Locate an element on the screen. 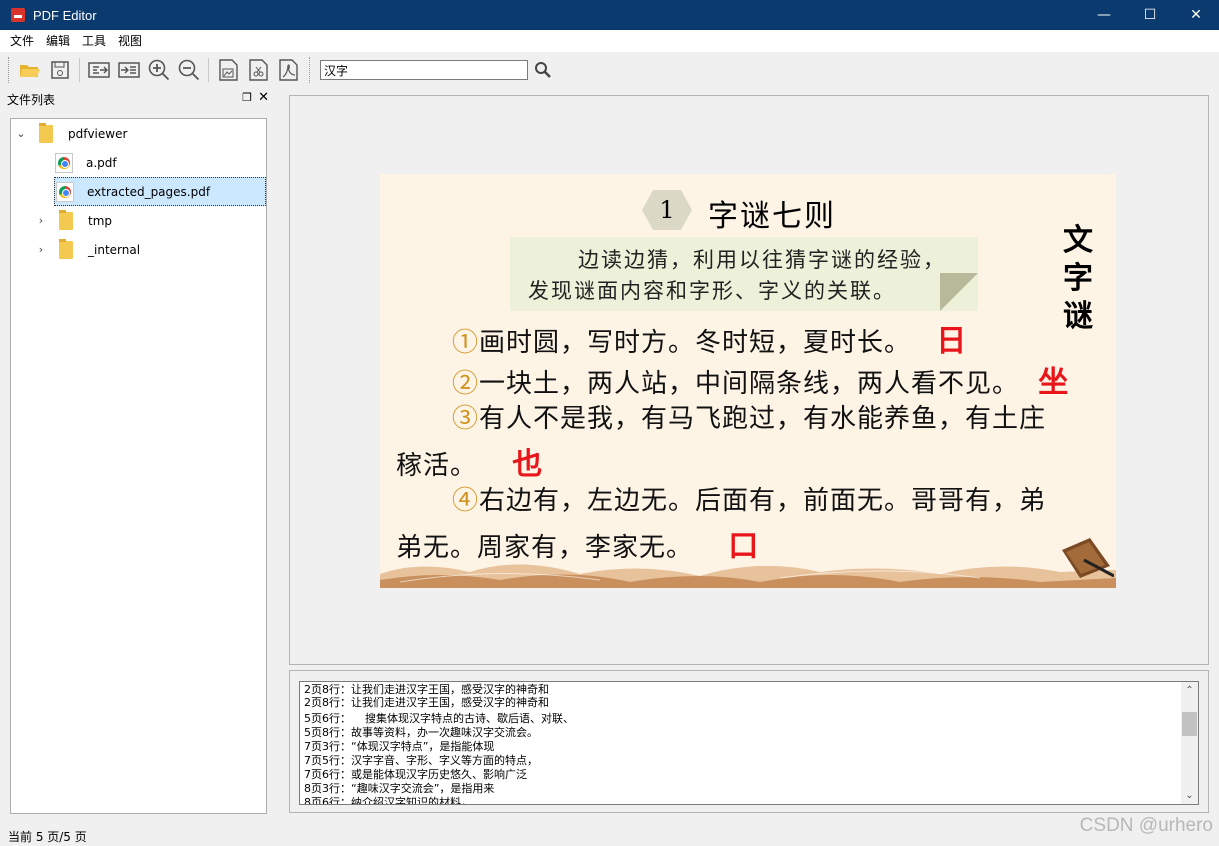 This screenshot has height=846, width=1219. save-icon is located at coordinates (60, 70).